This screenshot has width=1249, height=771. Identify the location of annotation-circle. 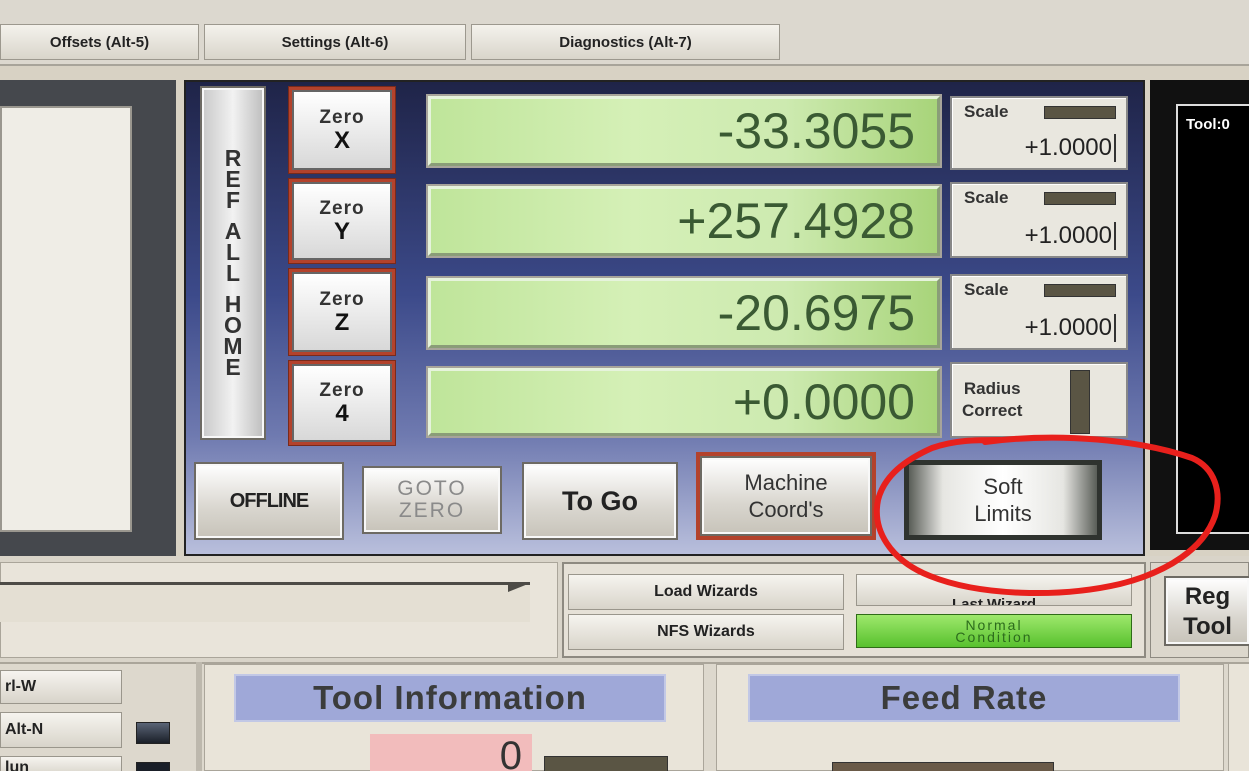
(1047, 515).